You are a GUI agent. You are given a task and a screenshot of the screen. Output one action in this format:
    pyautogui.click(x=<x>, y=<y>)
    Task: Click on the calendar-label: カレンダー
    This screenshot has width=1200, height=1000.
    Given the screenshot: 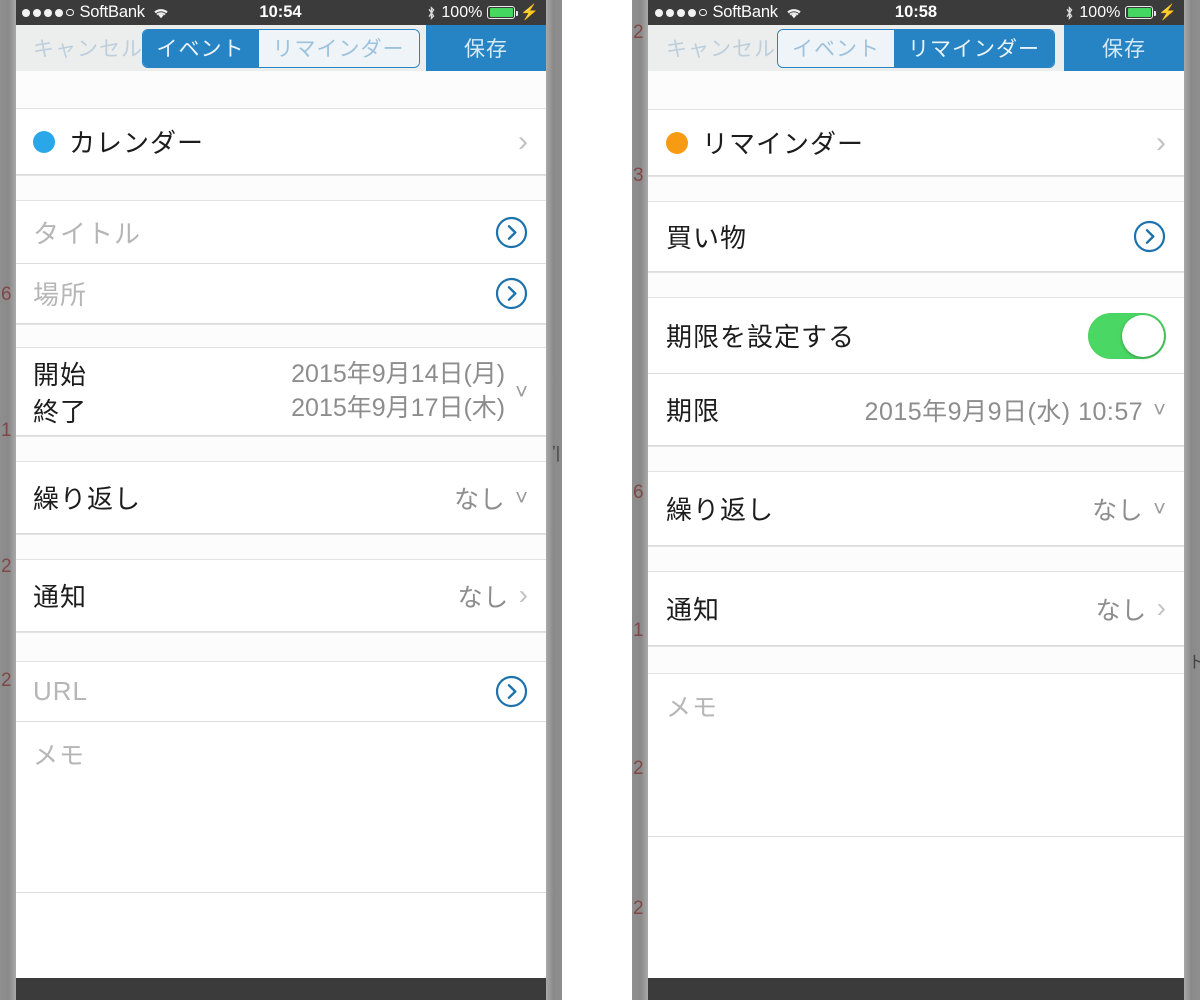 What is the action you would take?
    pyautogui.click(x=137, y=143)
    